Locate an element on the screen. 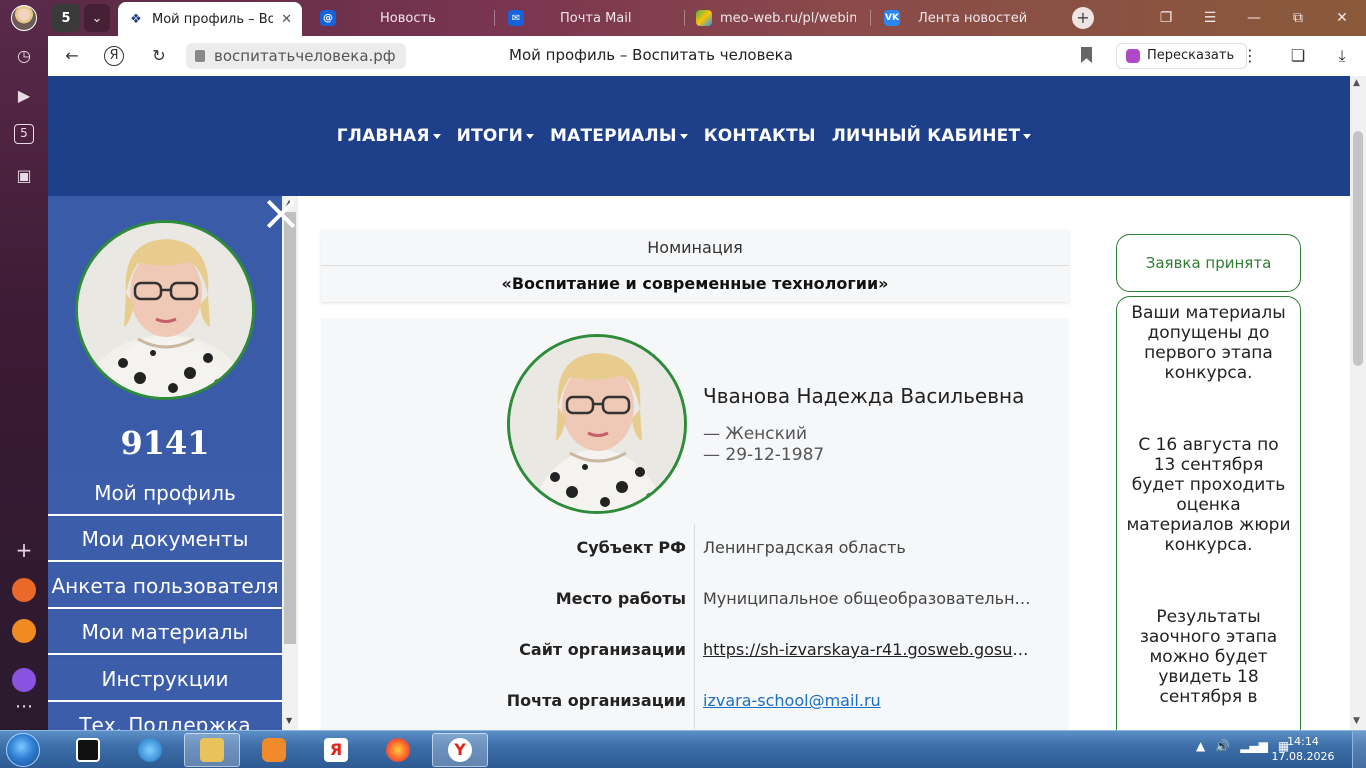  nav-personal-account: ЛИЧНЫЙ КАБИНЕТ is located at coordinates (932, 136).